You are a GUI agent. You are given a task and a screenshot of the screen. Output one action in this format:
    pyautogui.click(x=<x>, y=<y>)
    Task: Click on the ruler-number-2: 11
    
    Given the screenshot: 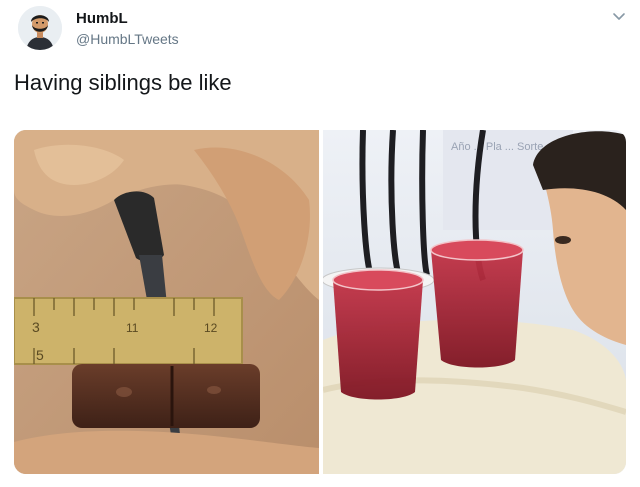 What is the action you would take?
    pyautogui.click(x=132, y=328)
    